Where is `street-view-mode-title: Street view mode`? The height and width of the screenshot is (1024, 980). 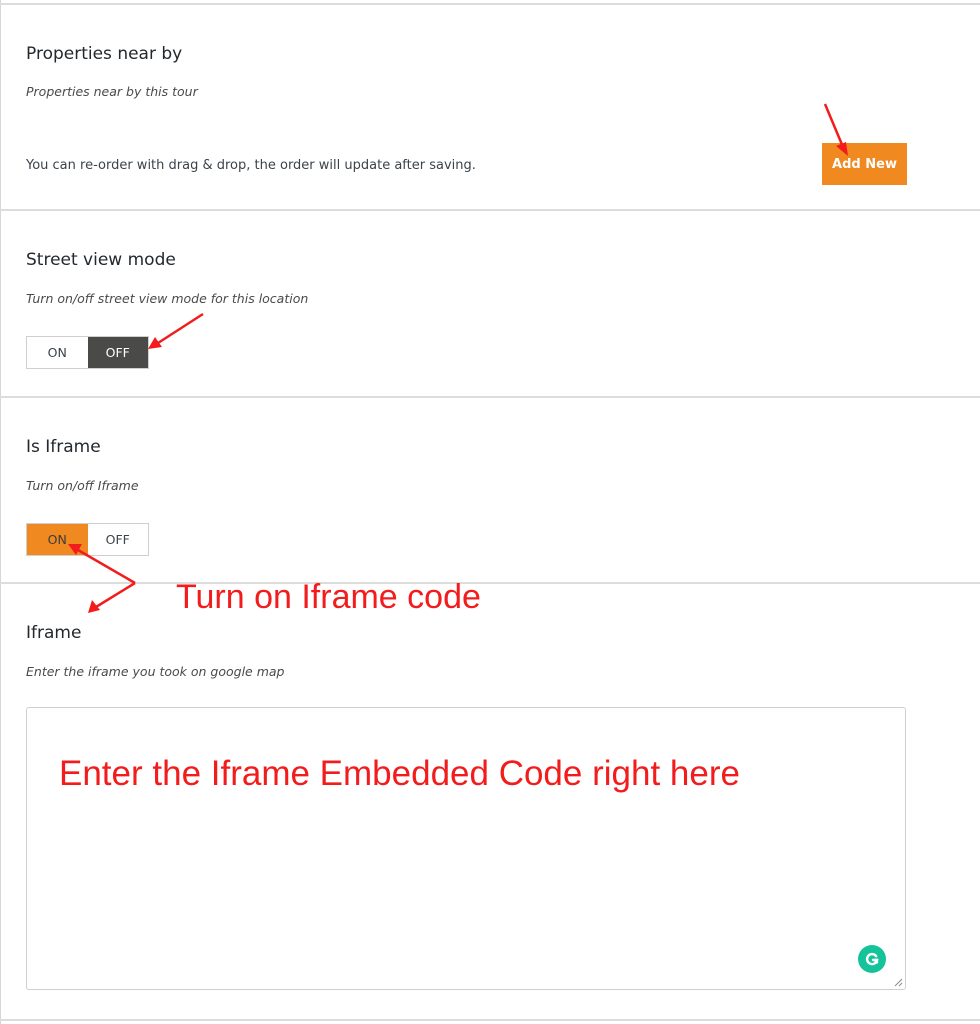
street-view-mode-title: Street view mode is located at coordinates (101, 260).